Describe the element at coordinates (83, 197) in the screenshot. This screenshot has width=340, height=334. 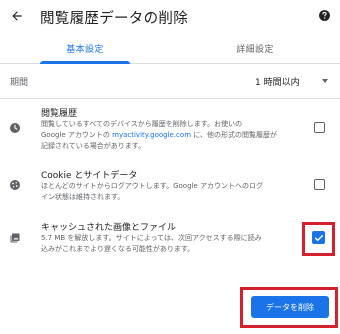
I see `description-line: イン状態は維持されます。` at that location.